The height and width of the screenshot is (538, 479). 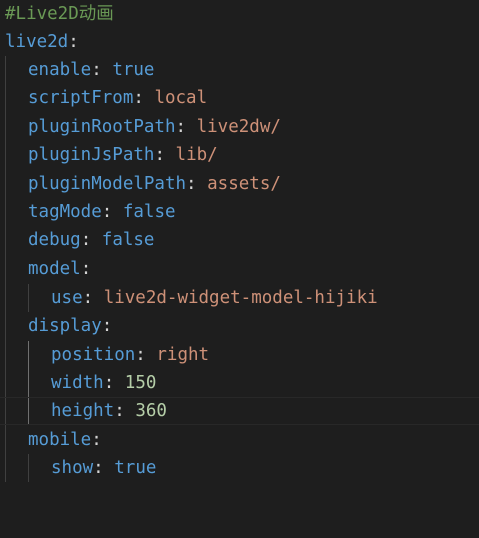 What do you see at coordinates (135, 468) in the screenshot?
I see `yaml-value-show: true` at bounding box center [135, 468].